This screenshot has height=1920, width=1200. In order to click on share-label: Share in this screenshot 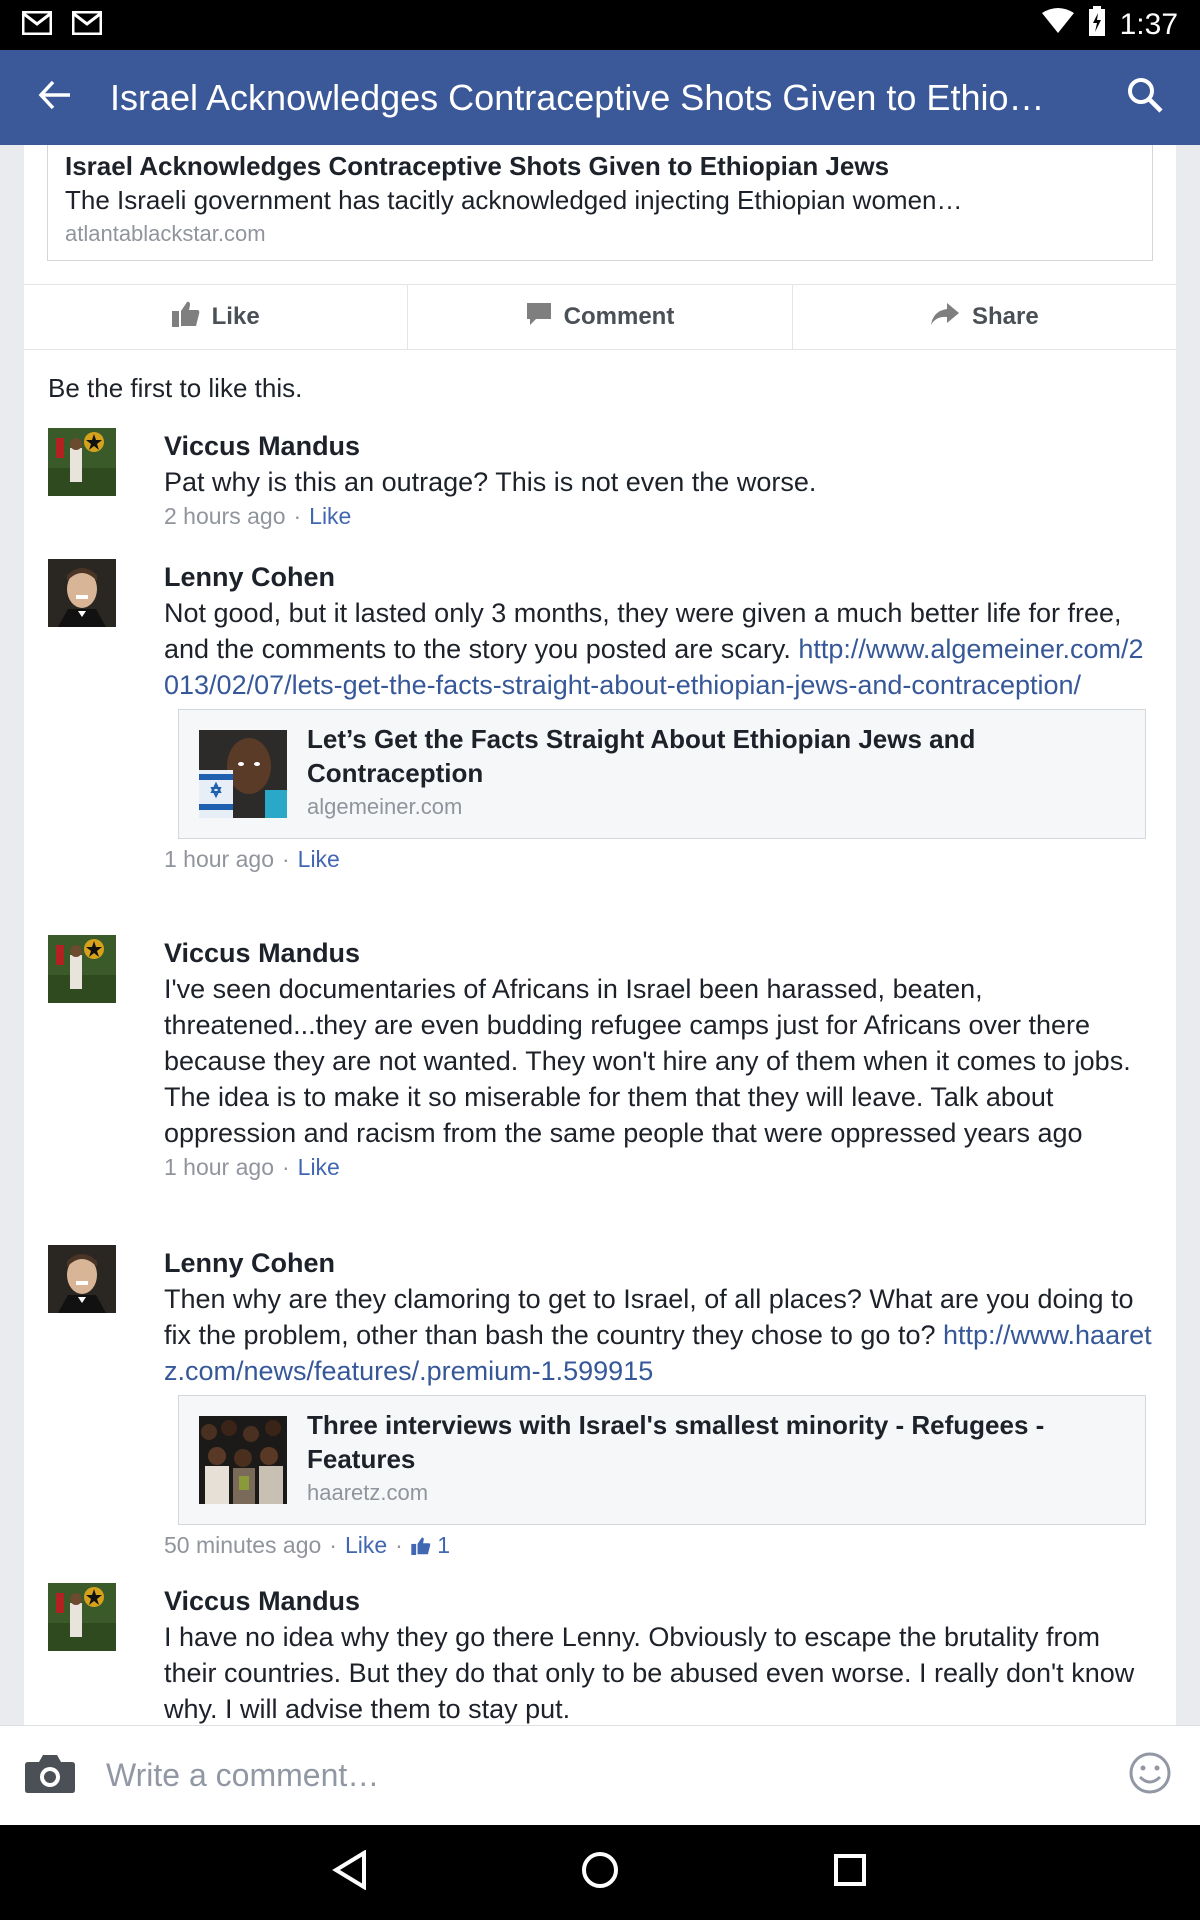, I will do `click(1005, 316)`.